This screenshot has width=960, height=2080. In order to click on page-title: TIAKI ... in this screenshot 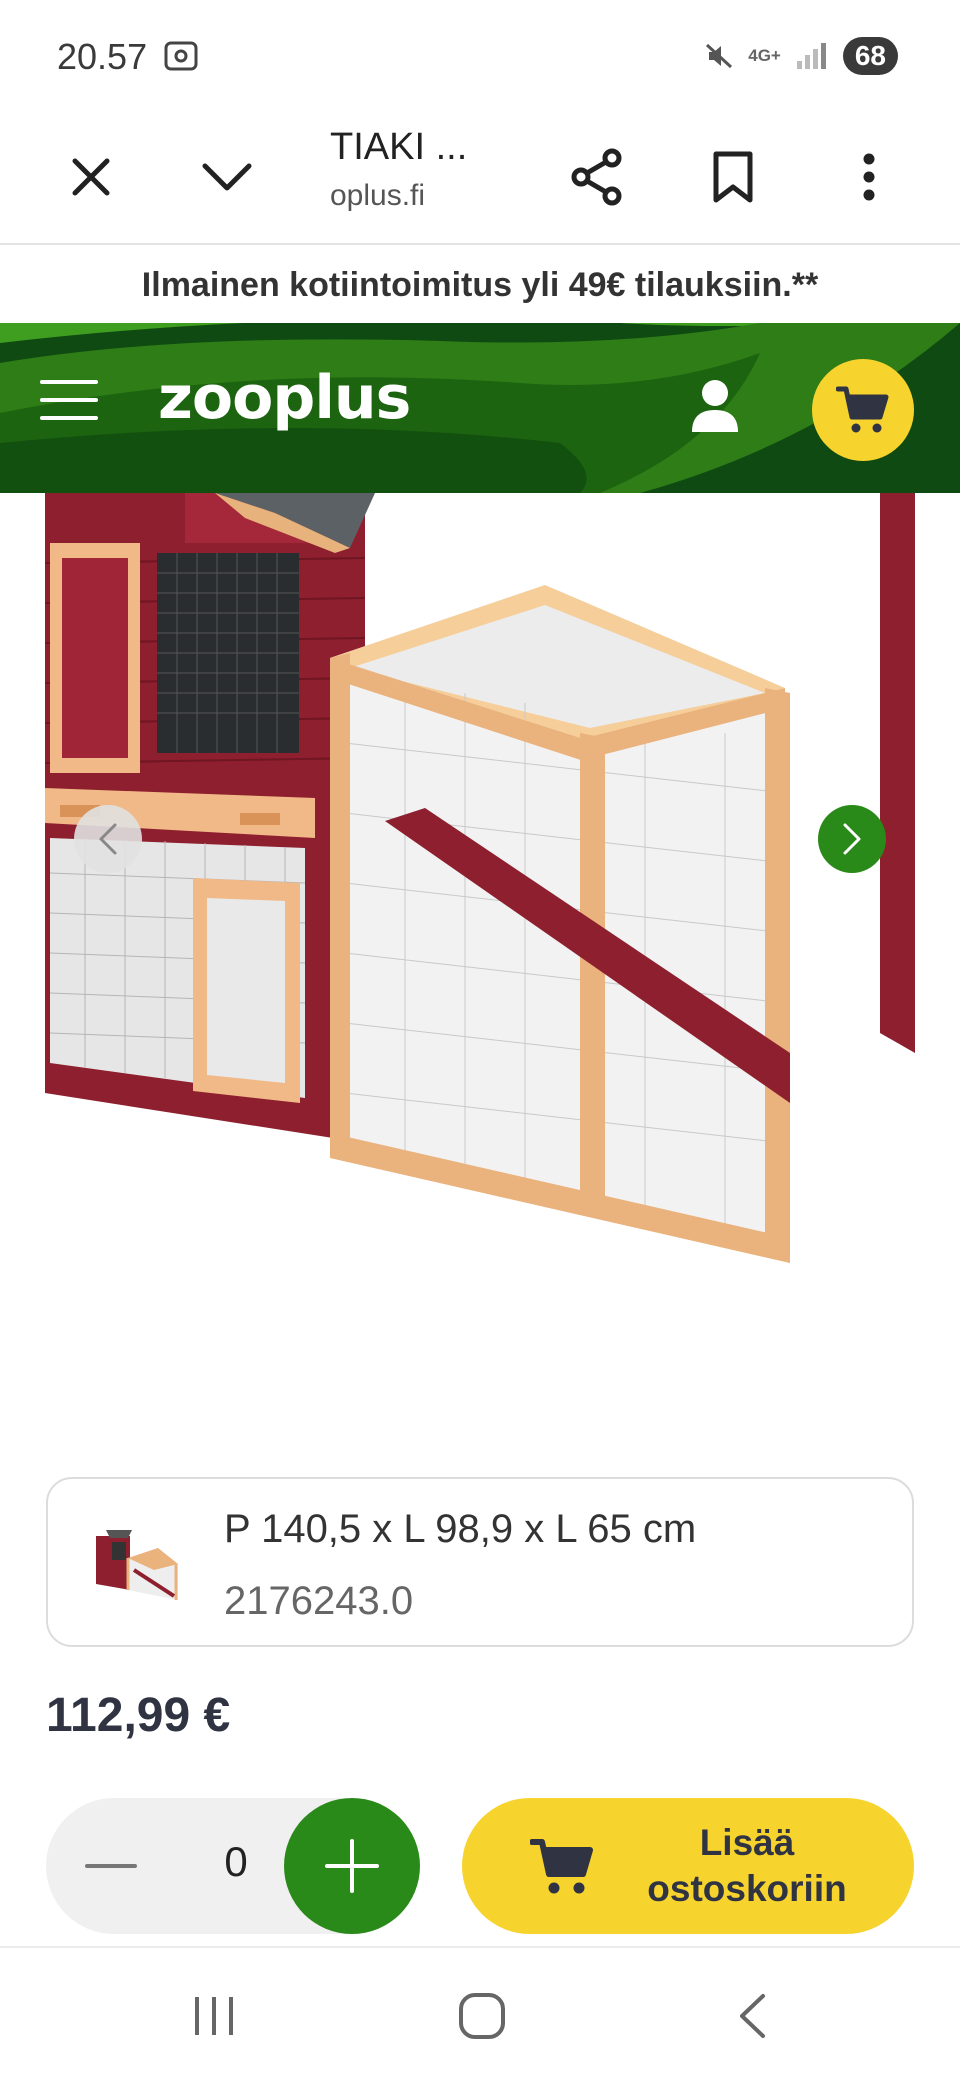, I will do `click(399, 147)`.